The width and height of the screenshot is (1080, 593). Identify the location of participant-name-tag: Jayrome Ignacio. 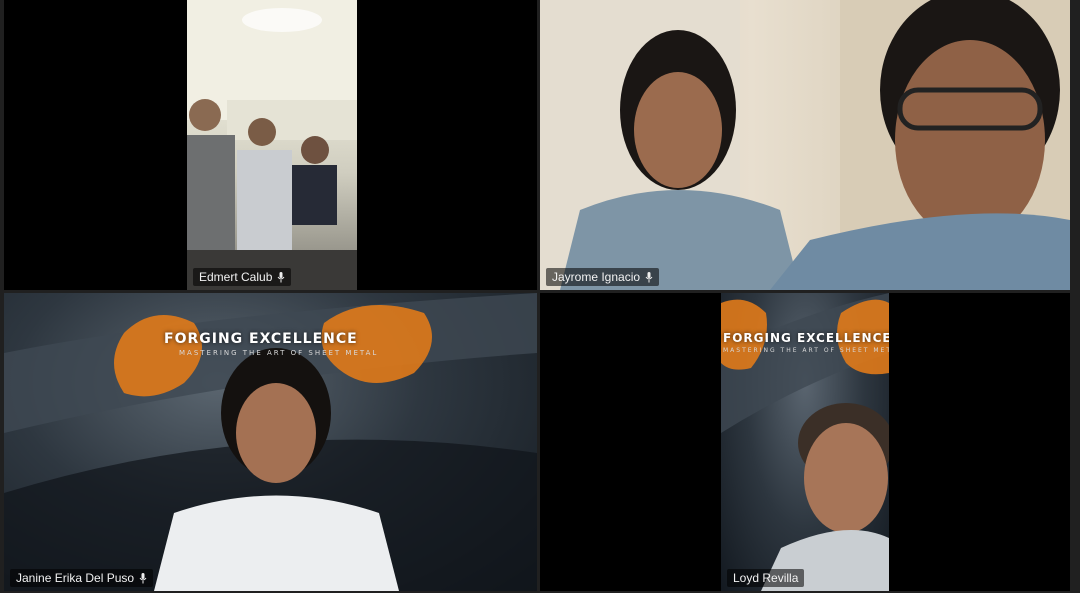
(603, 277).